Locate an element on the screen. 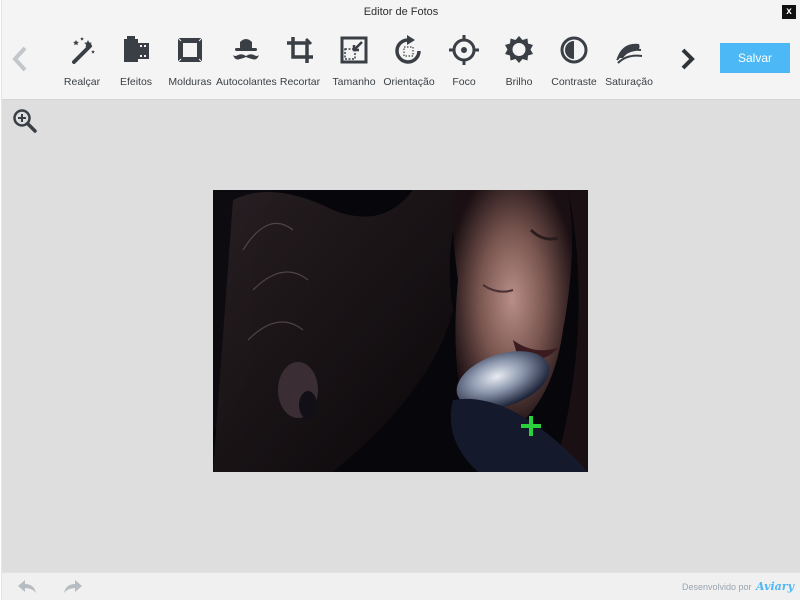 The image size is (800, 600). tool-label: Autocolantes is located at coordinates (246, 82).